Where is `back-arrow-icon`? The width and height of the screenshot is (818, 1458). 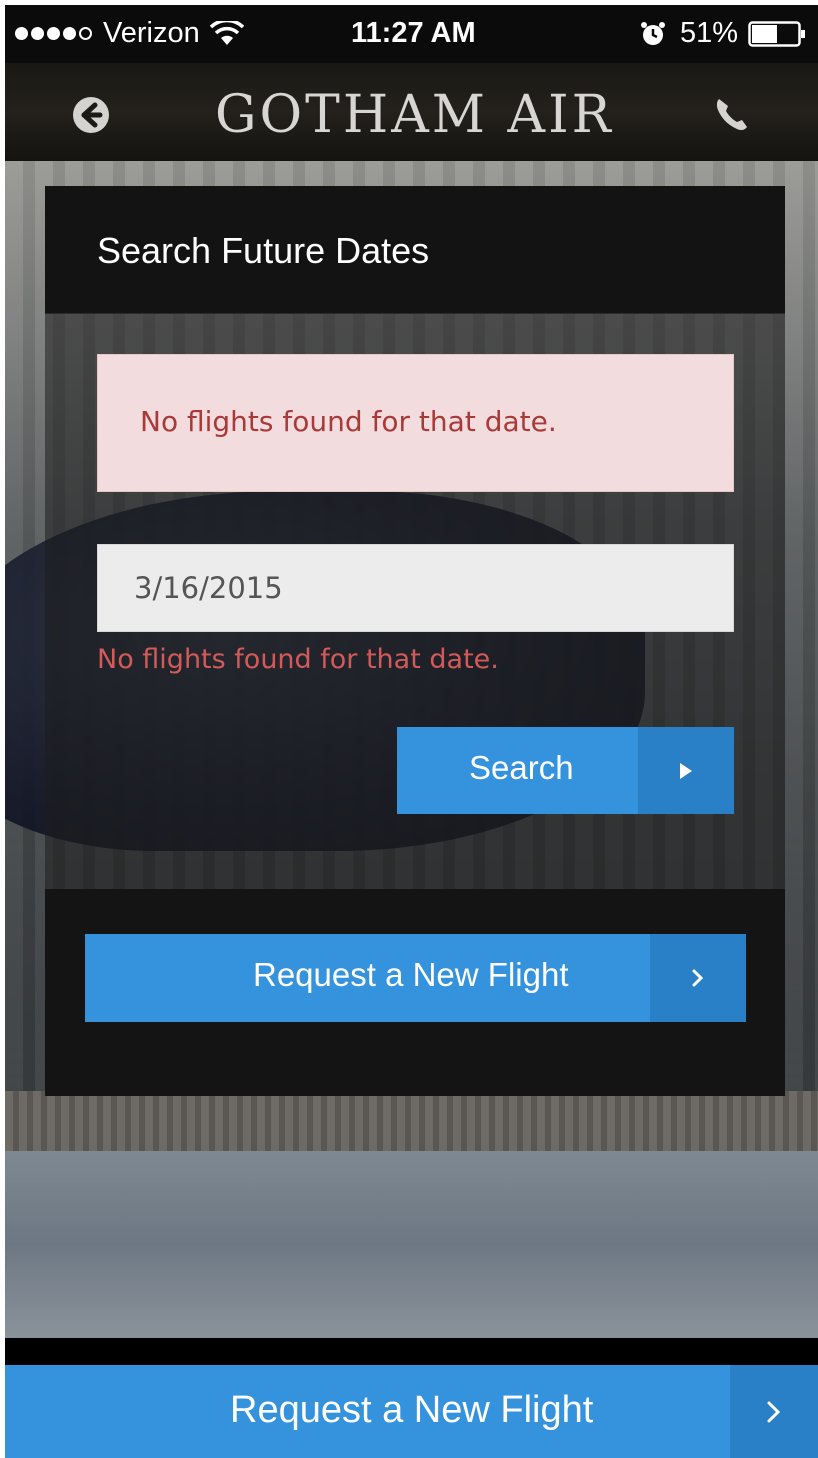
back-arrow-icon is located at coordinates (91, 115).